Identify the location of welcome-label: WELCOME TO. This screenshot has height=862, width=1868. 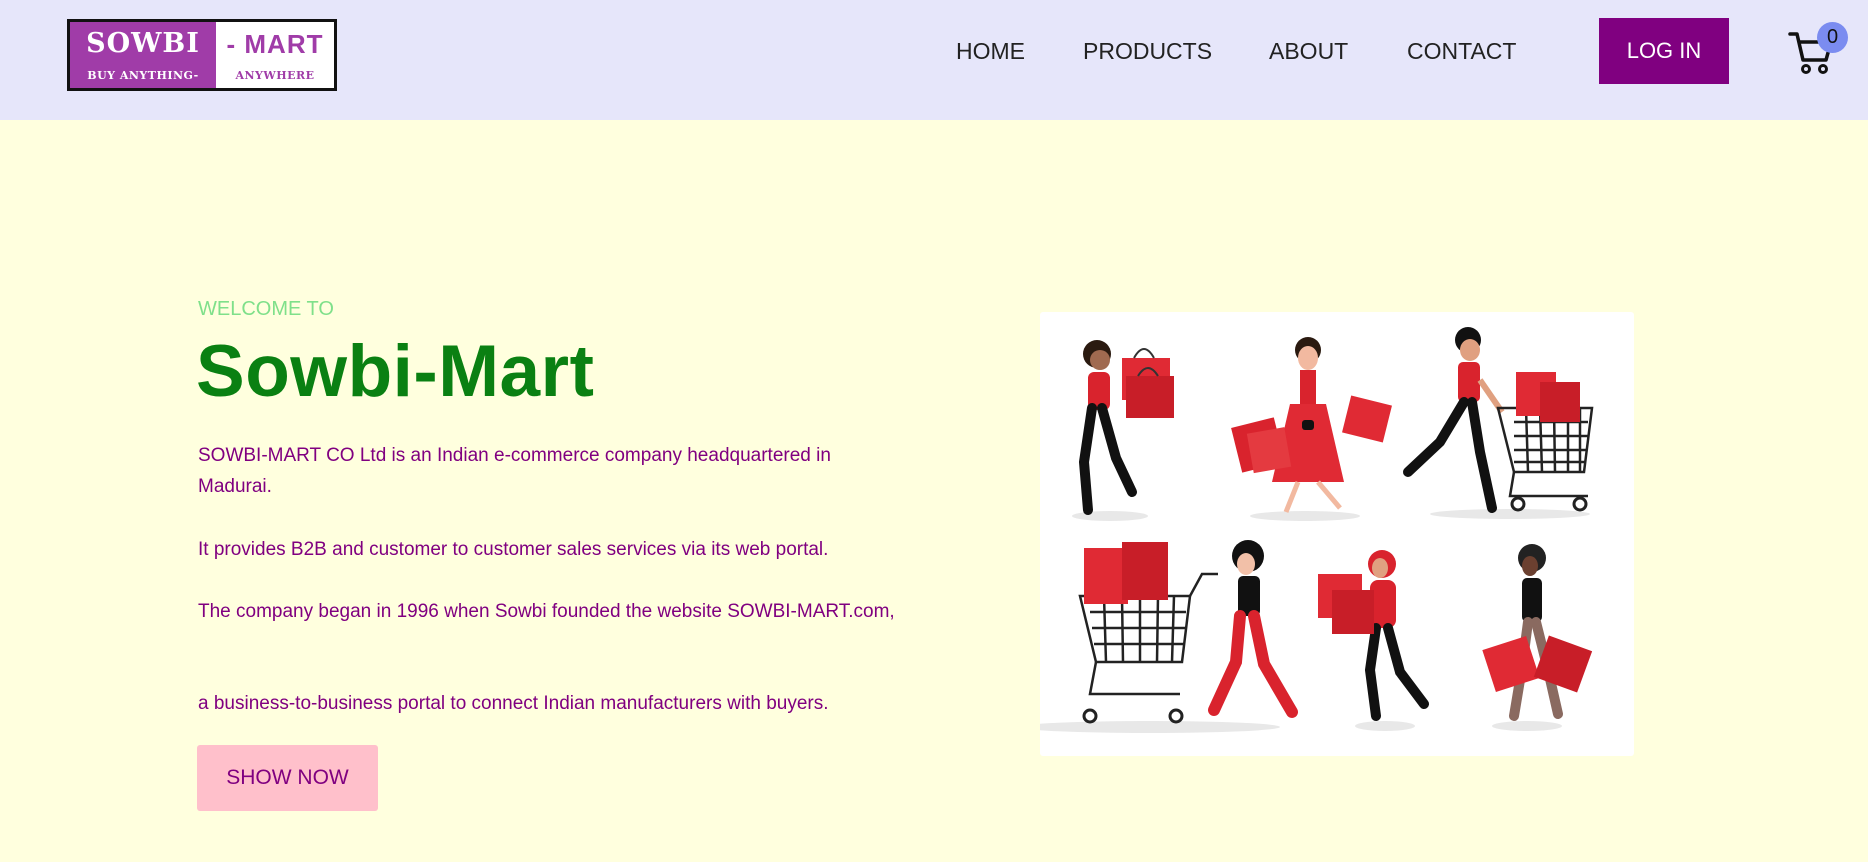
(266, 309).